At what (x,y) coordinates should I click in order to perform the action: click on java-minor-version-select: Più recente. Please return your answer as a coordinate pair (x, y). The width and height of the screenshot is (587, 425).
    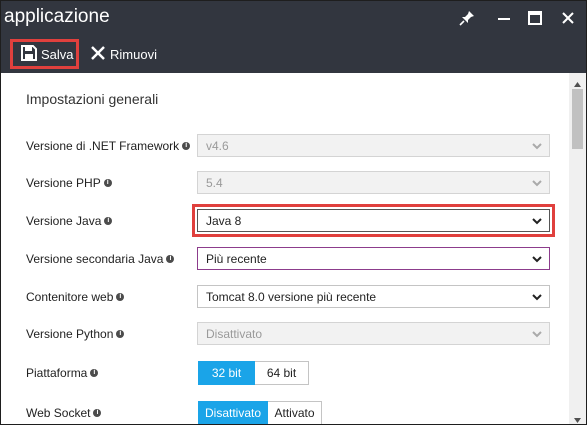
    Looking at the image, I should click on (373, 258).